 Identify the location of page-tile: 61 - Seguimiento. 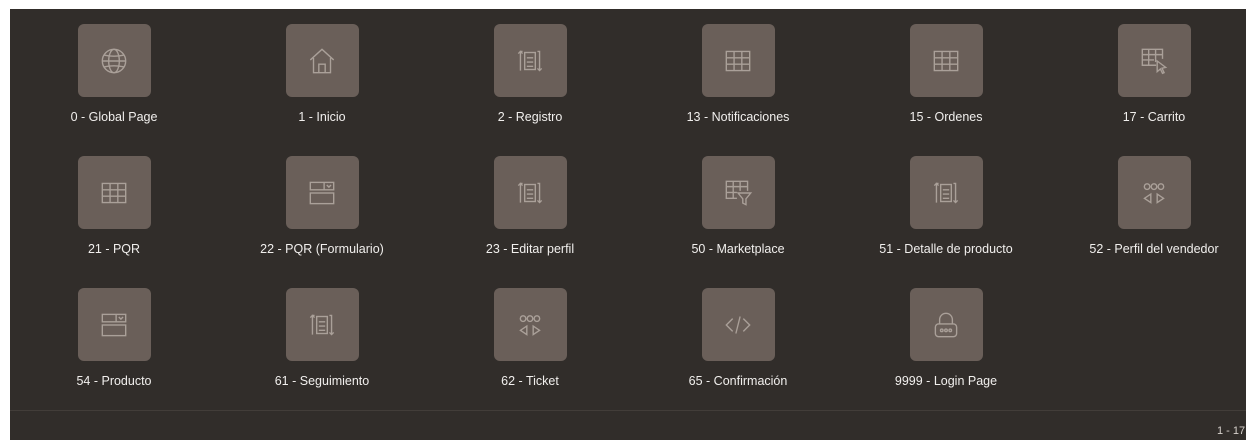
(322, 354).